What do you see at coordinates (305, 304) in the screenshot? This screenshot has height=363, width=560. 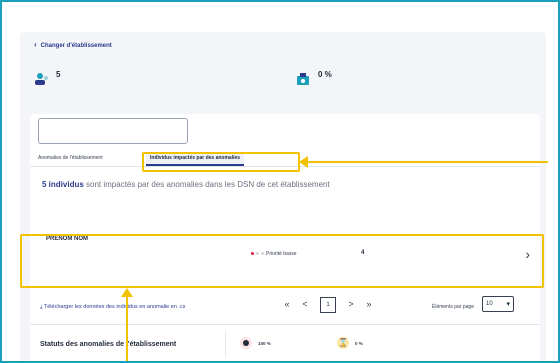 I see `prev-page-button: <` at bounding box center [305, 304].